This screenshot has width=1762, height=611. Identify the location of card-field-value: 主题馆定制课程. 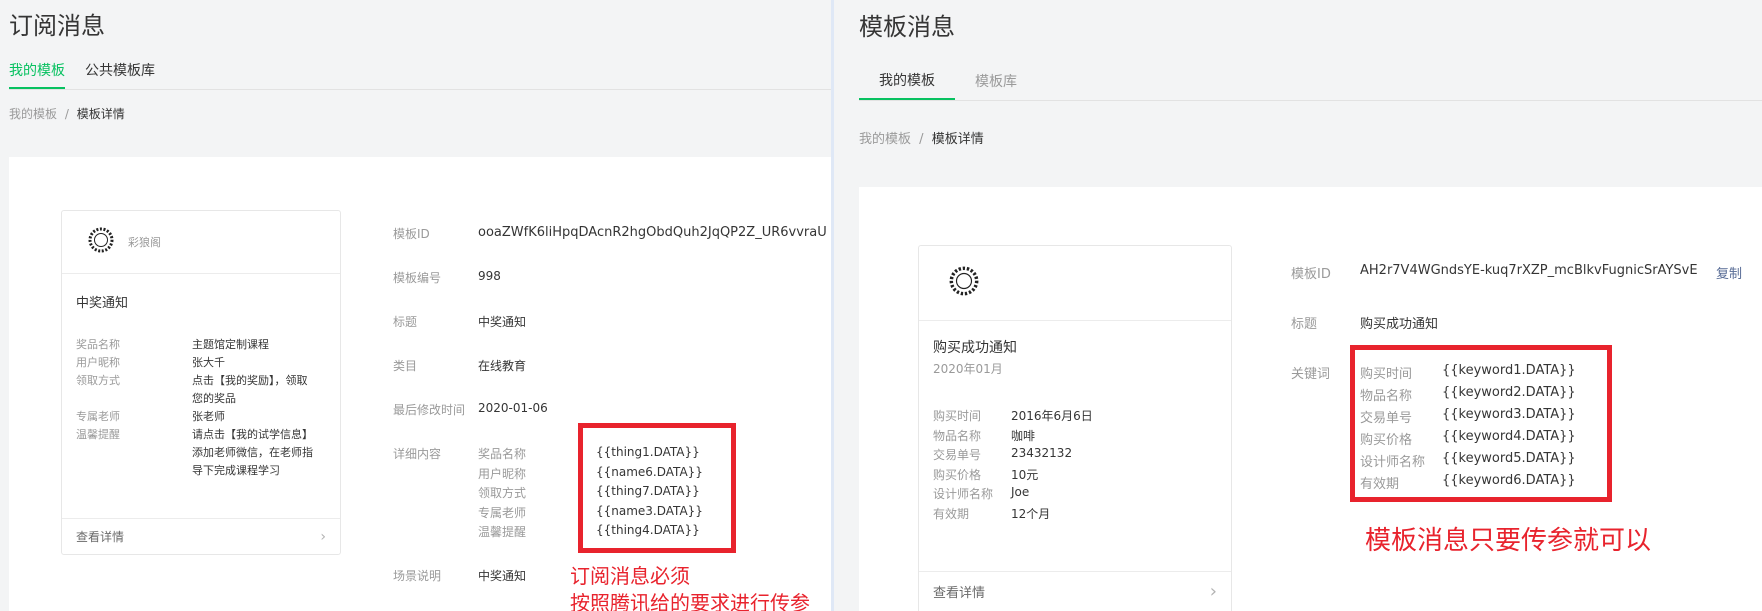
(230, 344).